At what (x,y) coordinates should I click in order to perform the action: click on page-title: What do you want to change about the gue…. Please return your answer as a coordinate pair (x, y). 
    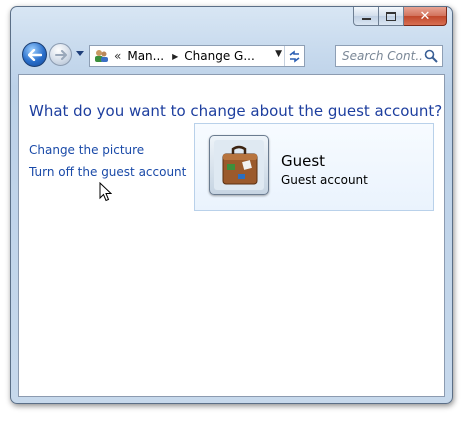
    Looking at the image, I should click on (236, 111).